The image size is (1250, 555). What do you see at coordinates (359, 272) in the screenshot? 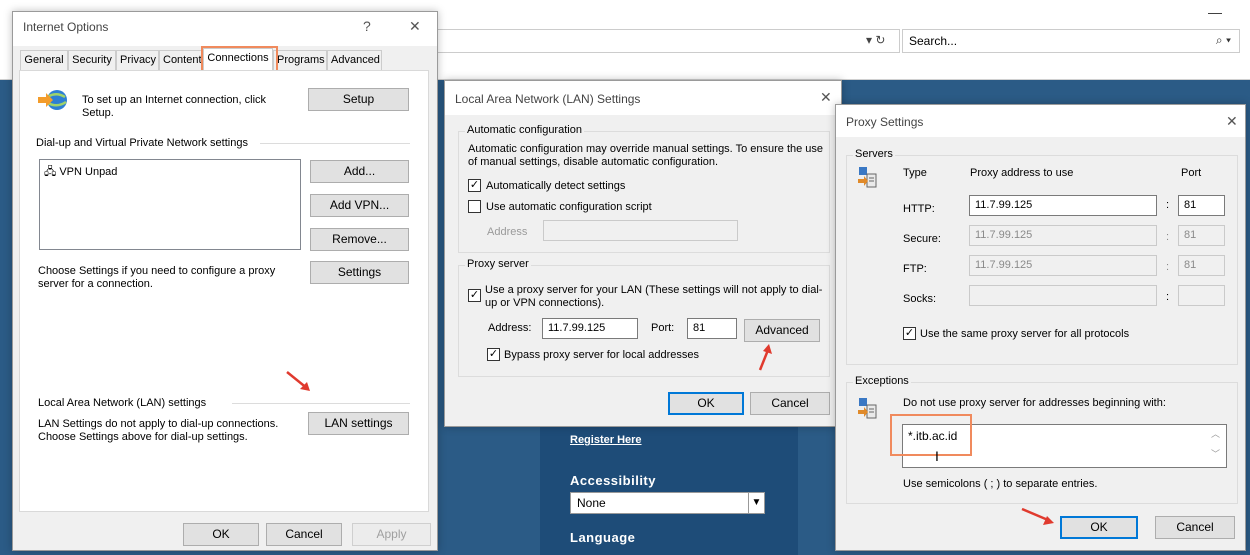
I see `settings-button: Settings` at bounding box center [359, 272].